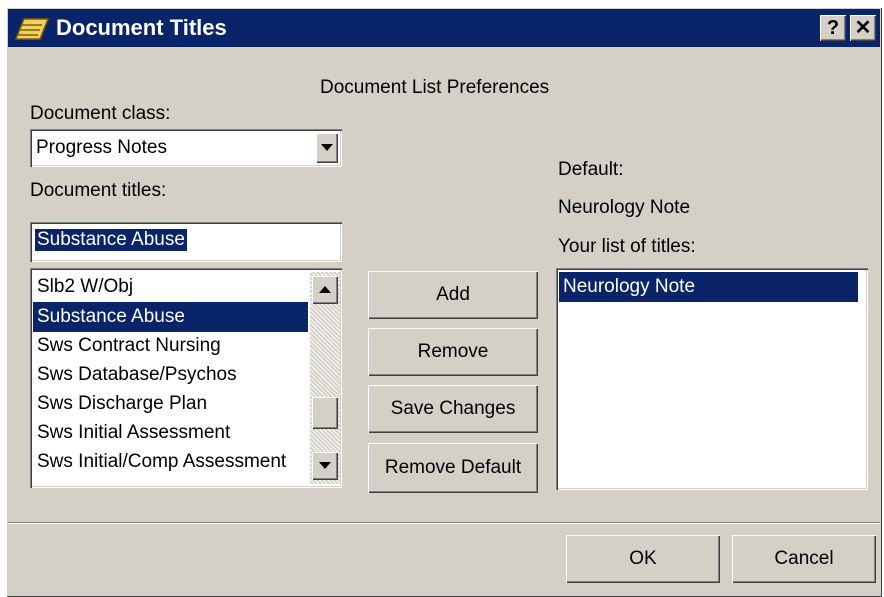  Describe the element at coordinates (170, 346) in the screenshot. I see `list-item: Sws Contract Nursing` at that location.